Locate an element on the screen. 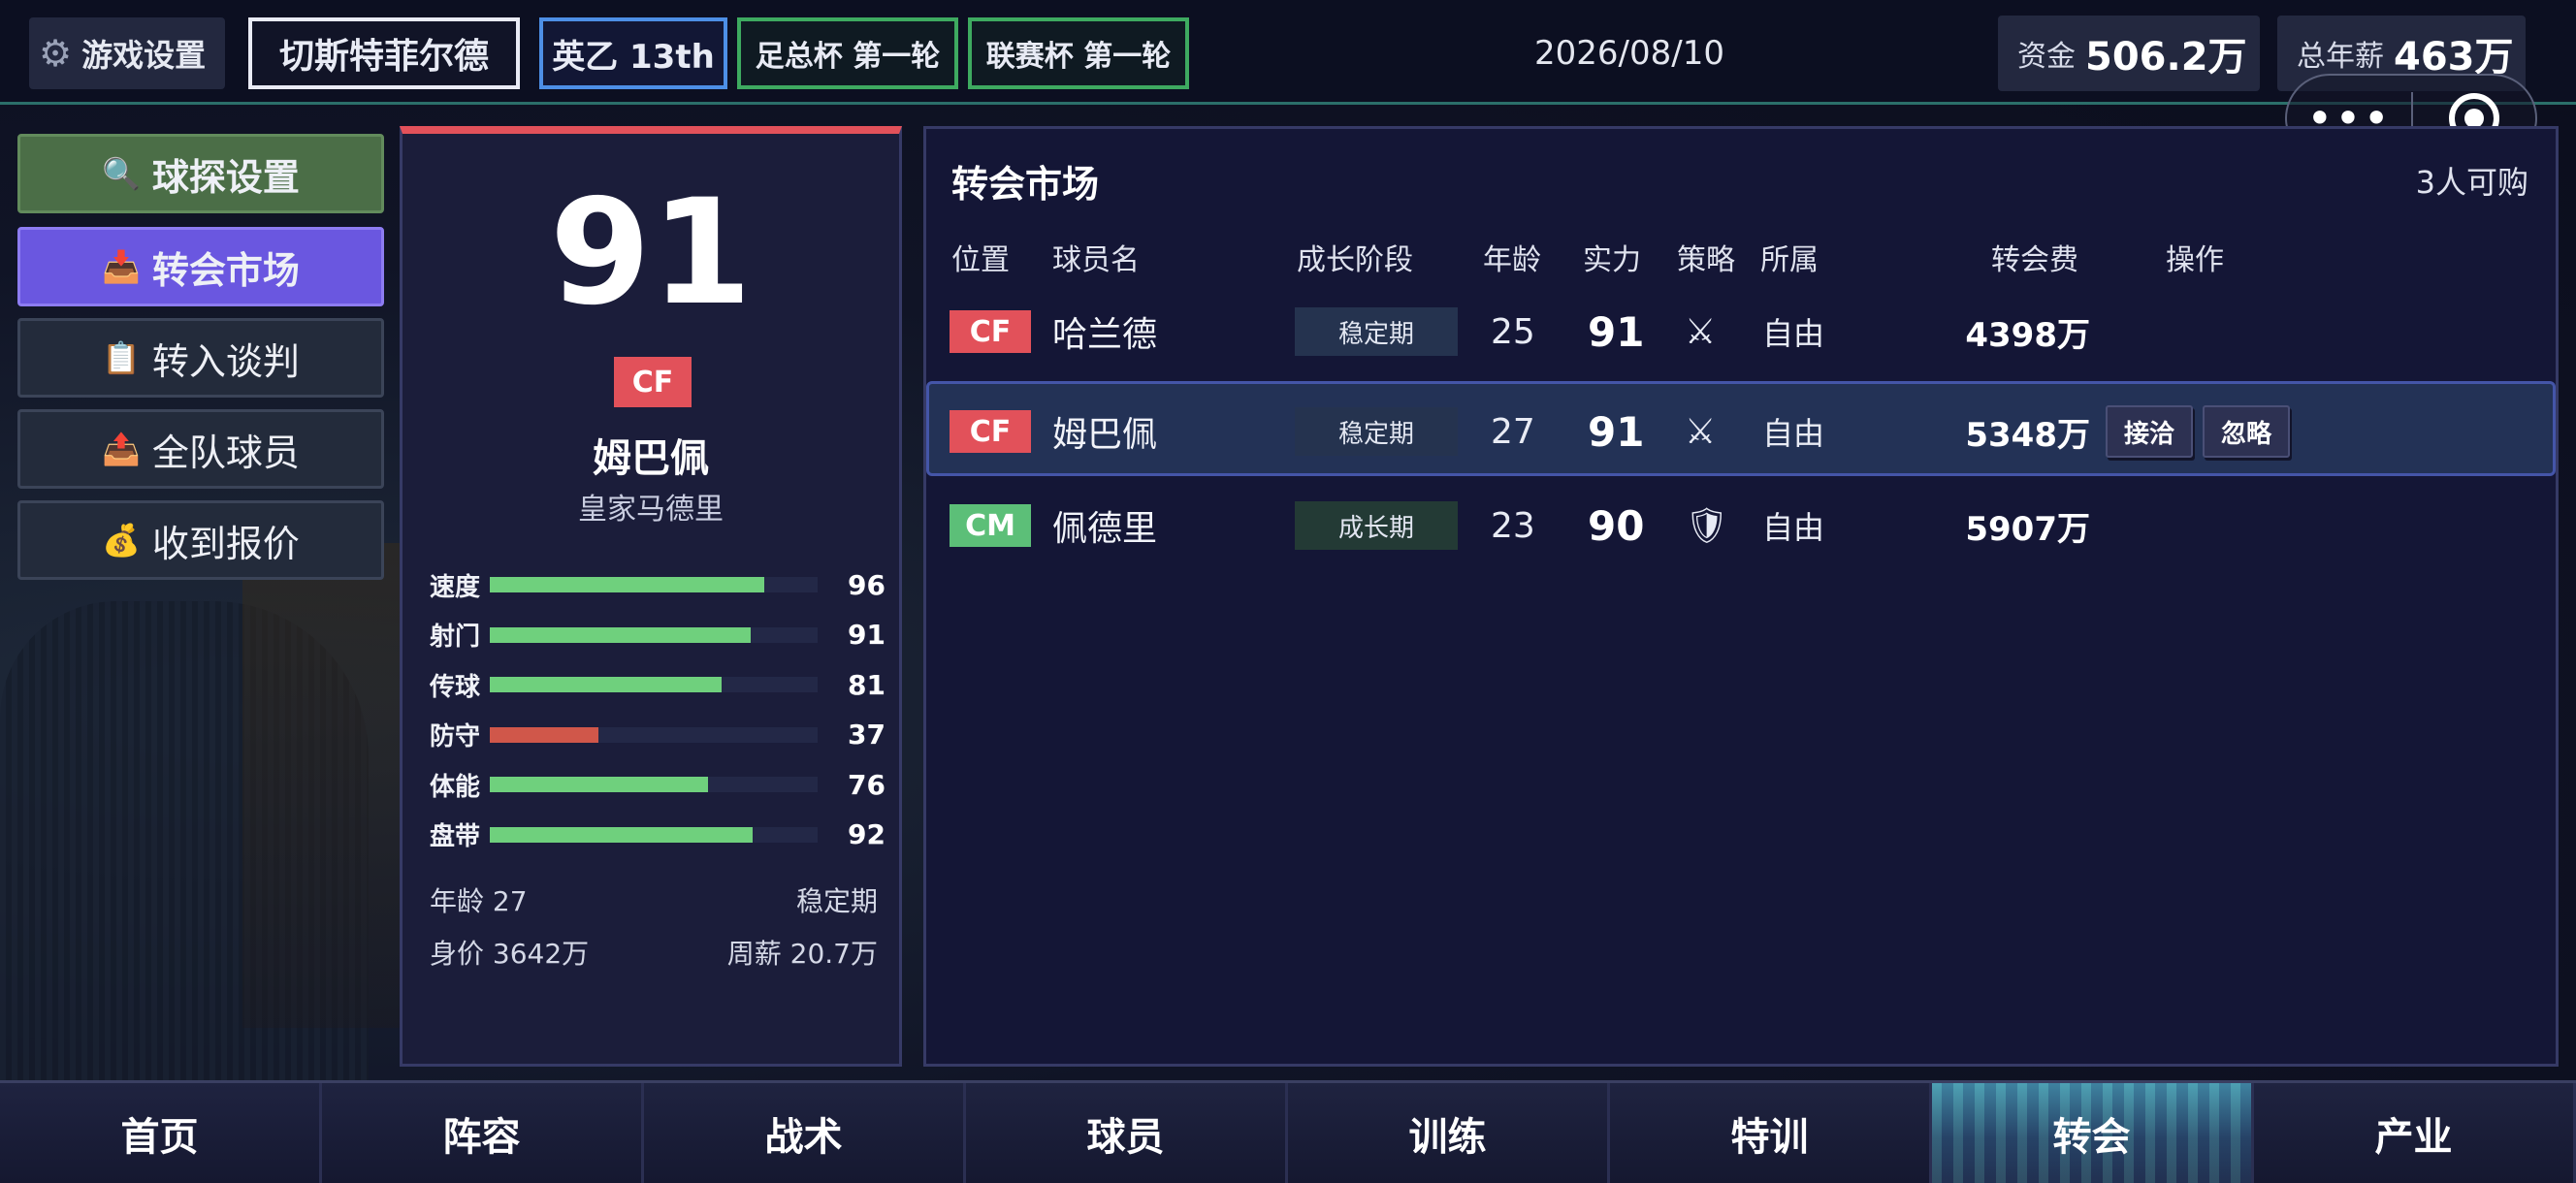 The image size is (2576, 1183). player-wage: 周薪 20.7万 is located at coordinates (802, 954).